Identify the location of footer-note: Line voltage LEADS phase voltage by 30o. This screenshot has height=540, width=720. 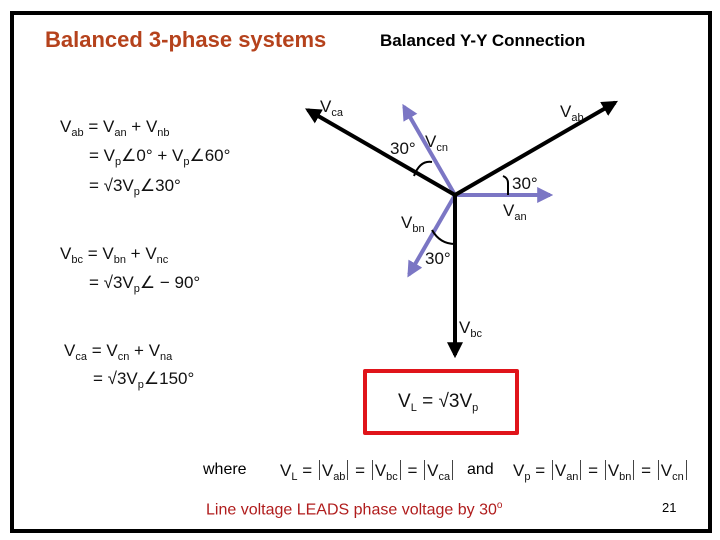
(354, 509).